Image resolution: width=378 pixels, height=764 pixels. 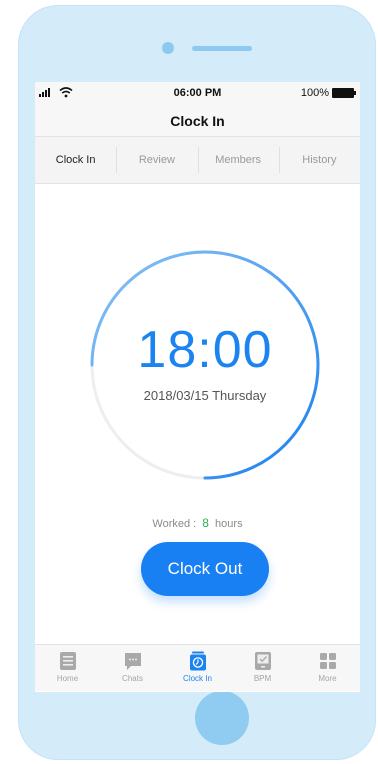 I want to click on tabbar-item-more: More, so click(x=327, y=668).